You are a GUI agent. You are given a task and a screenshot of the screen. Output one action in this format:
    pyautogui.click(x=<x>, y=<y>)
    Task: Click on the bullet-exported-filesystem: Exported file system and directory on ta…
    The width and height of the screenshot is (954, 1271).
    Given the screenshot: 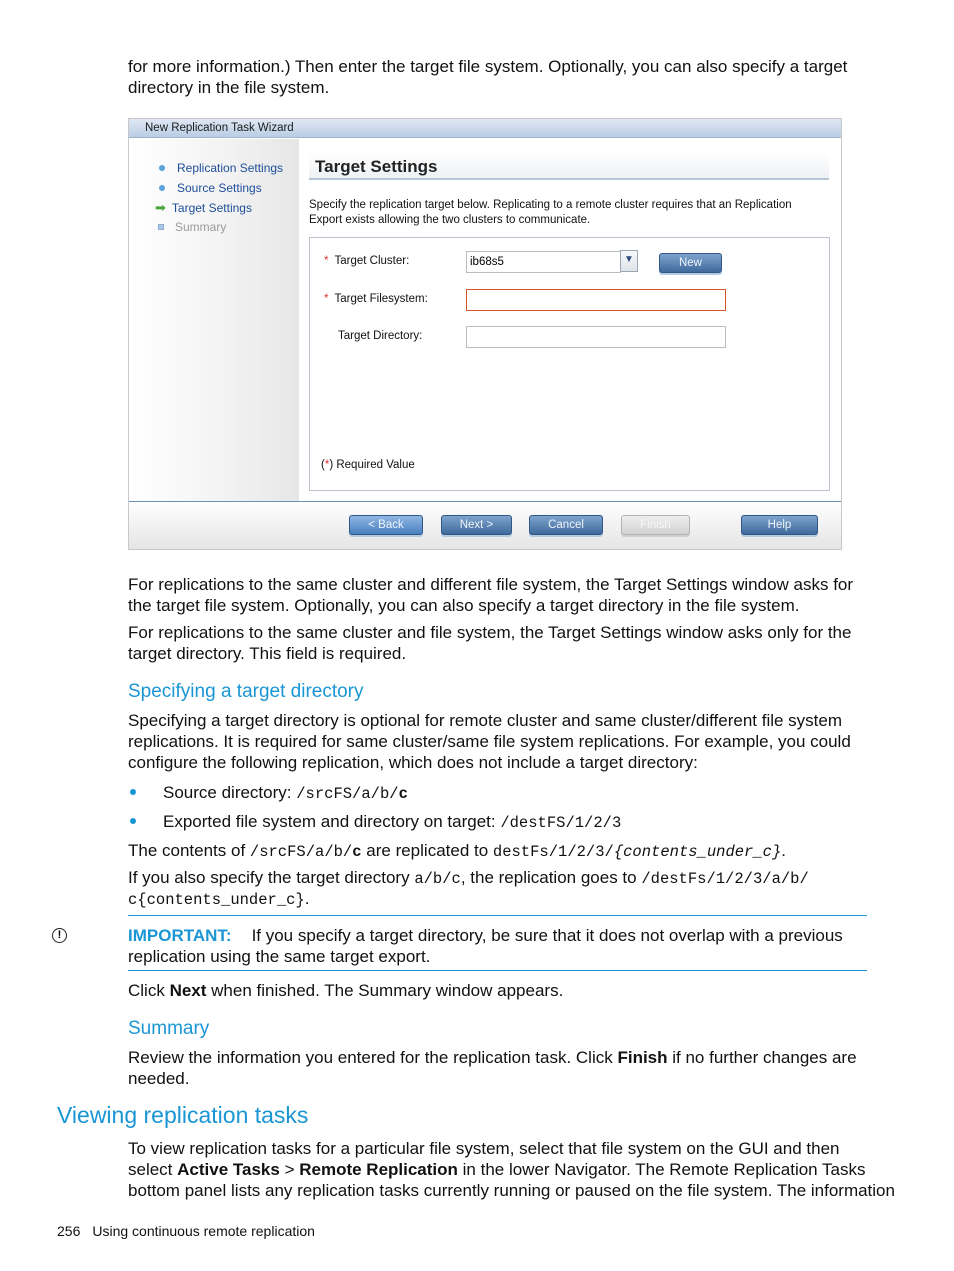 What is the action you would take?
    pyautogui.click(x=392, y=822)
    